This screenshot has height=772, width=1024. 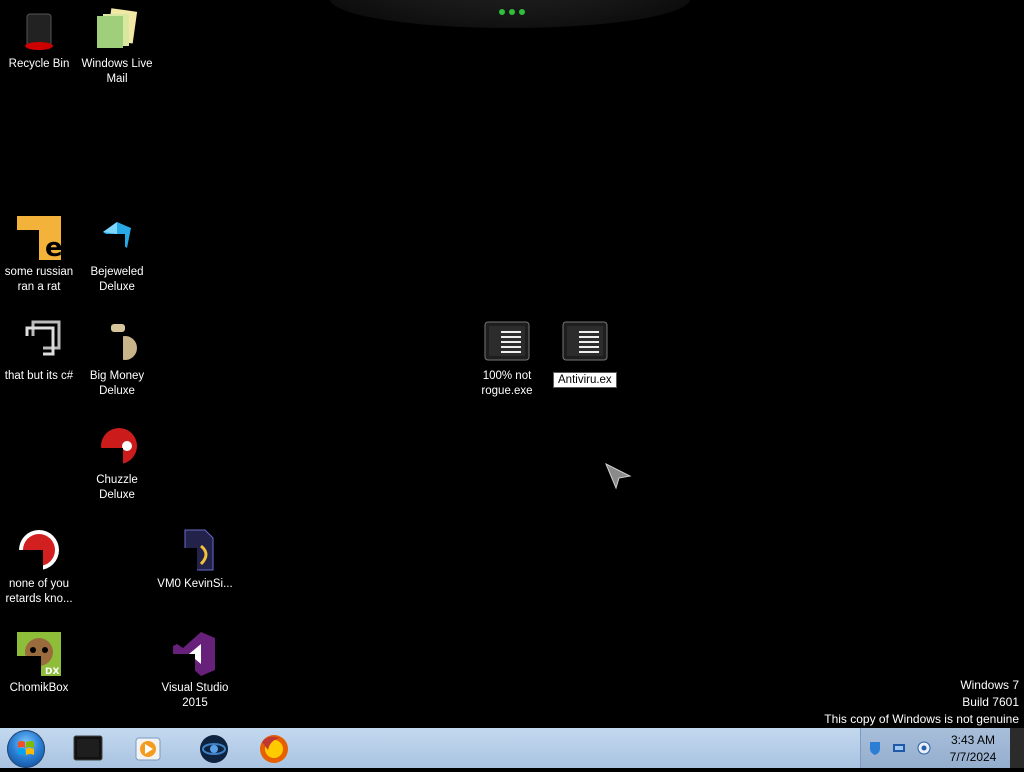 What do you see at coordinates (117, 238) in the screenshot?
I see `gem-icon` at bounding box center [117, 238].